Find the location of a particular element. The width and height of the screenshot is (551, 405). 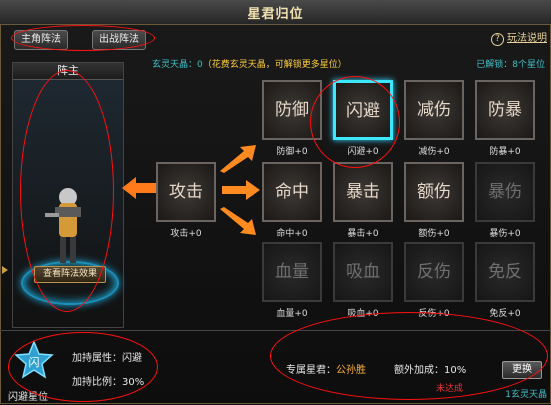

star-tile-lifesteal: 吸血 is located at coordinates (363, 272).